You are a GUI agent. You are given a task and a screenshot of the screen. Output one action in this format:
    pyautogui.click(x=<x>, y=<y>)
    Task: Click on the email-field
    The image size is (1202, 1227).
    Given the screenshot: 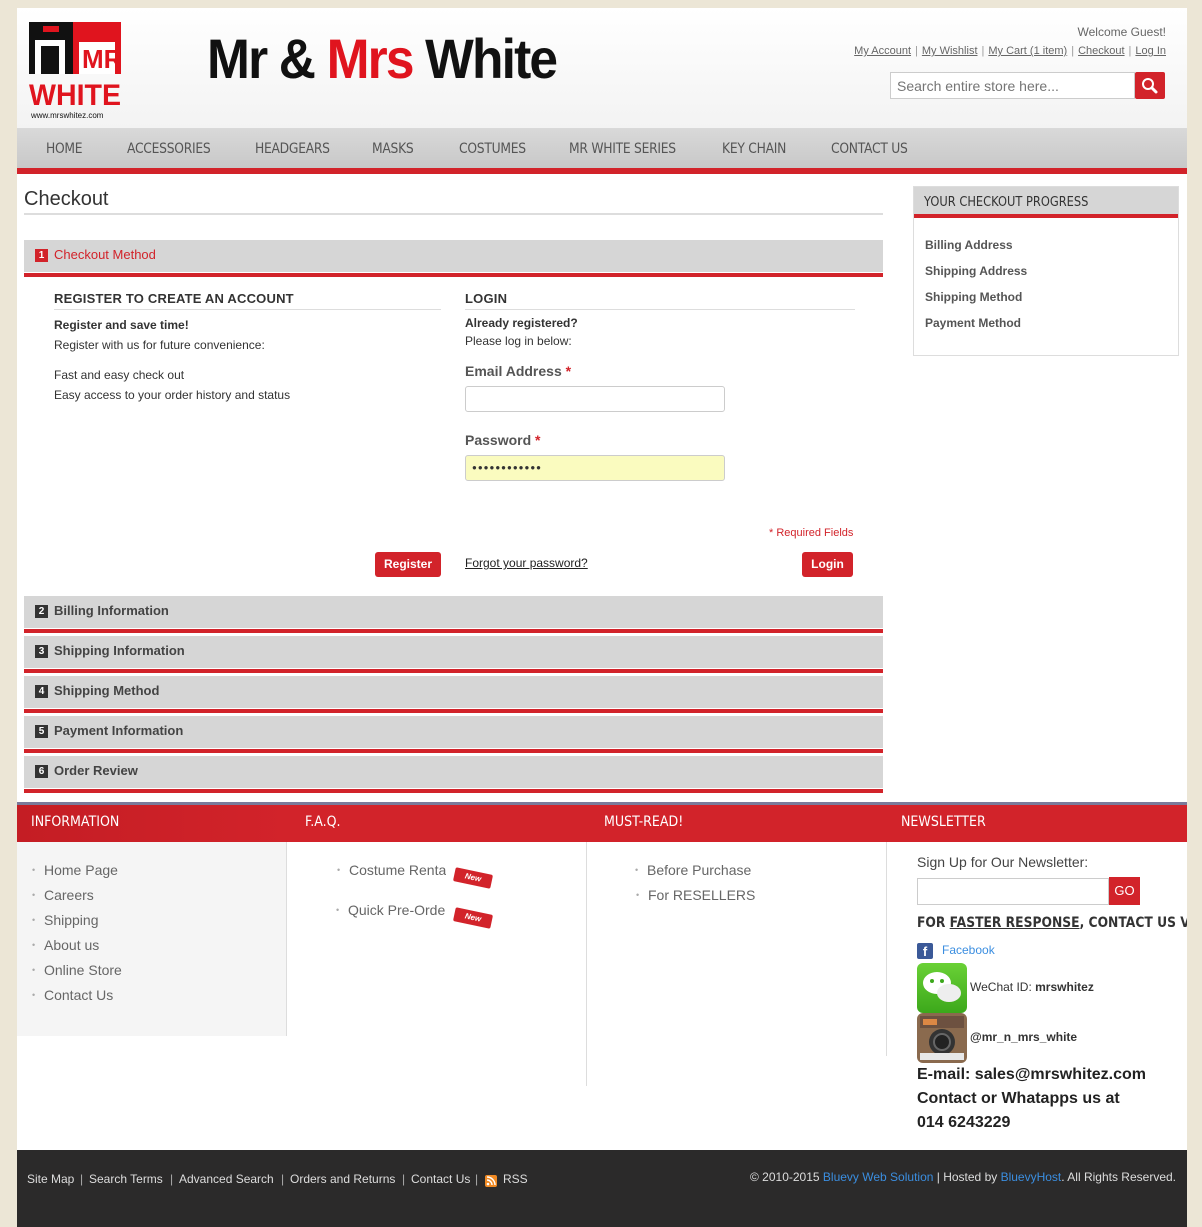 What is the action you would take?
    pyautogui.click(x=595, y=399)
    